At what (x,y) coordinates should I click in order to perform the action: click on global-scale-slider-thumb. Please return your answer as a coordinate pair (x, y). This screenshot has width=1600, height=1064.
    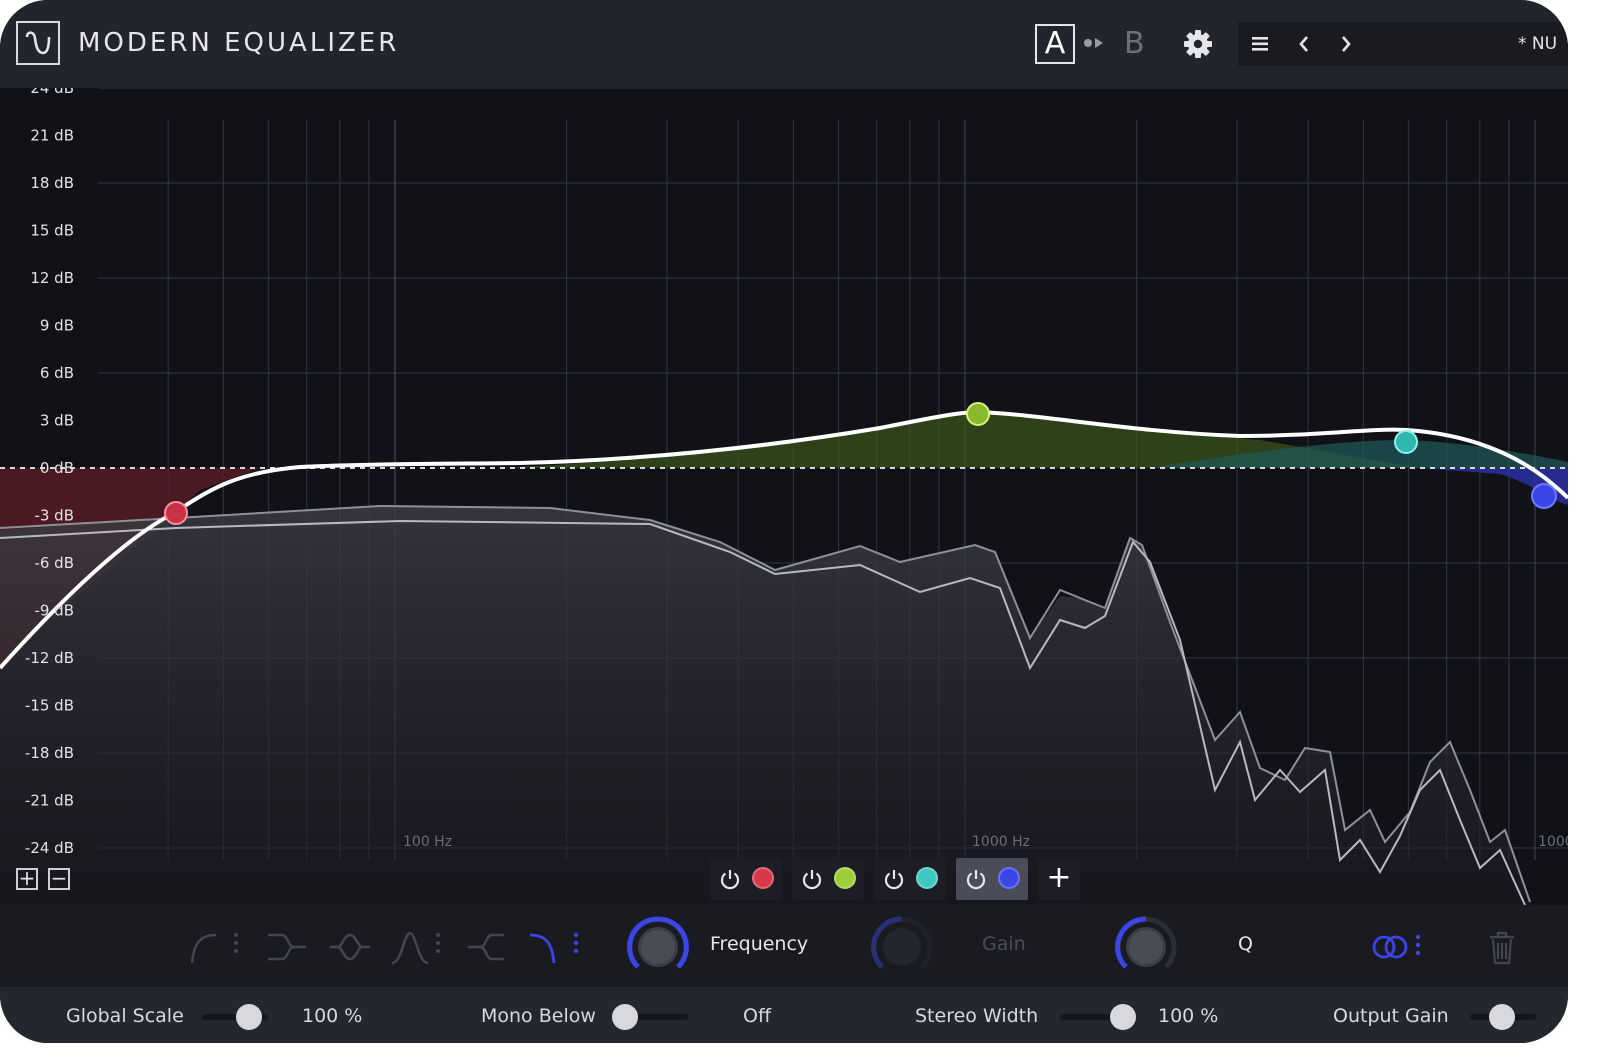
    Looking at the image, I should click on (249, 1017).